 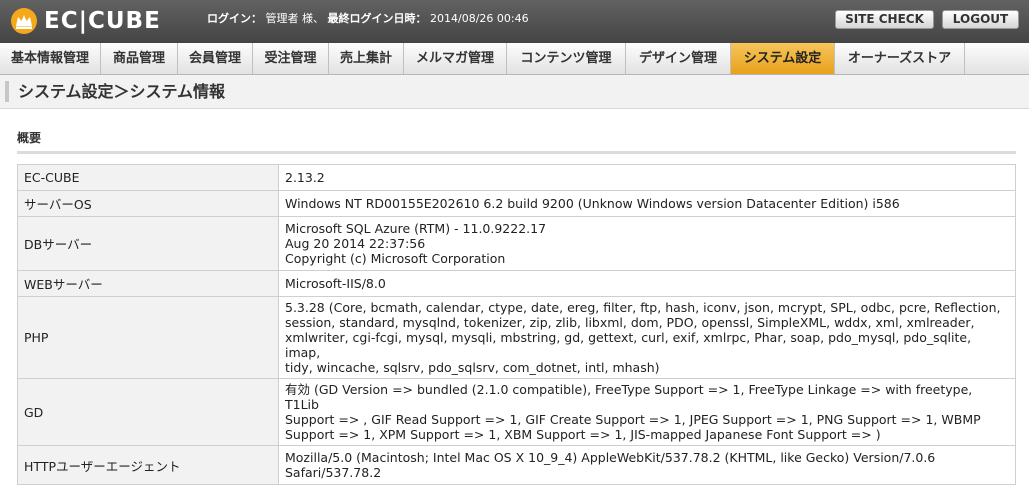 What do you see at coordinates (148, 337) in the screenshot?
I see `row-label: PHP` at bounding box center [148, 337].